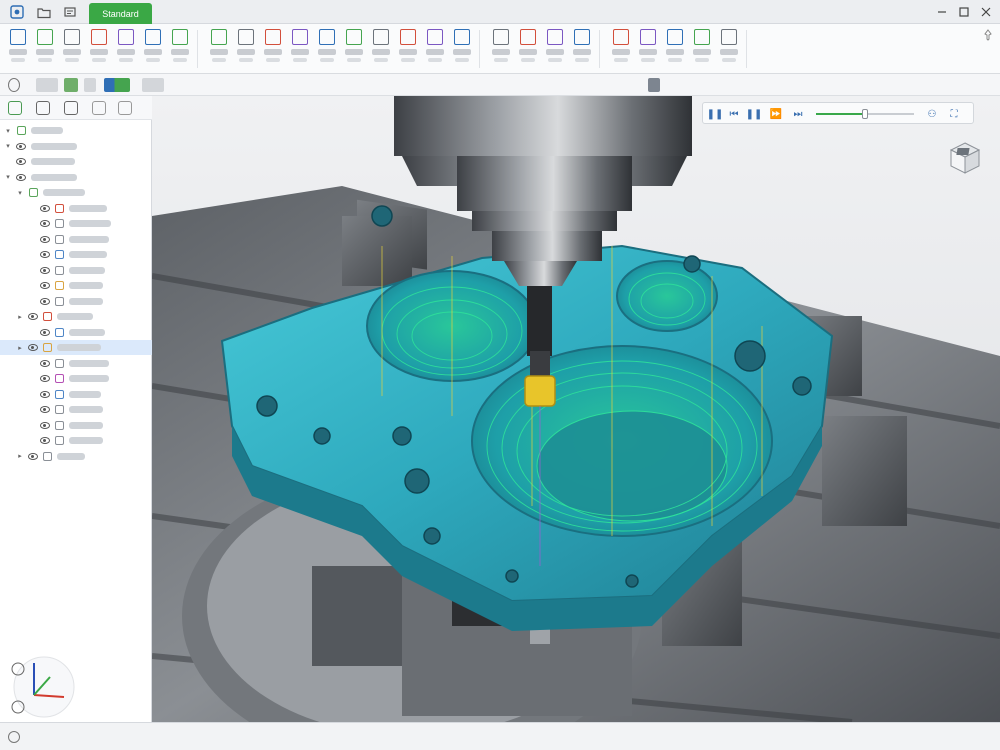  What do you see at coordinates (44, 12) in the screenshot?
I see `folder-icon` at bounding box center [44, 12].